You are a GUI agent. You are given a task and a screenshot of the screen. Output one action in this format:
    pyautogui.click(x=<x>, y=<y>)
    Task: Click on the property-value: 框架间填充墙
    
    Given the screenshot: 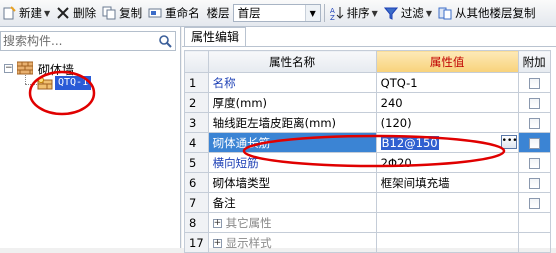 What is the action you would take?
    pyautogui.click(x=447, y=182)
    